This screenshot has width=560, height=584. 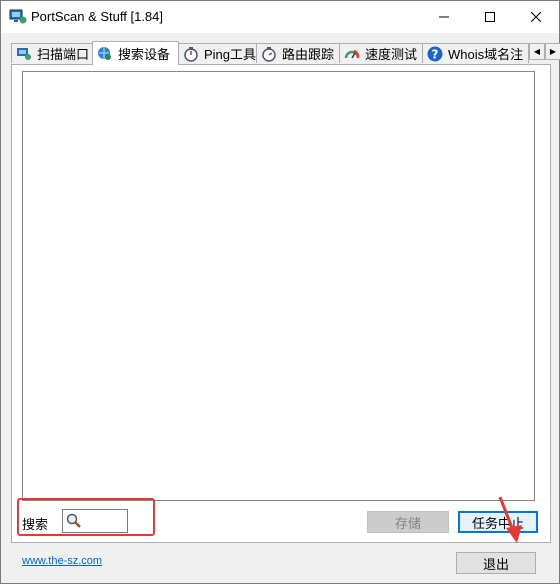 I want to click on tab-whois: ? Whois域名注, so click(x=475, y=53).